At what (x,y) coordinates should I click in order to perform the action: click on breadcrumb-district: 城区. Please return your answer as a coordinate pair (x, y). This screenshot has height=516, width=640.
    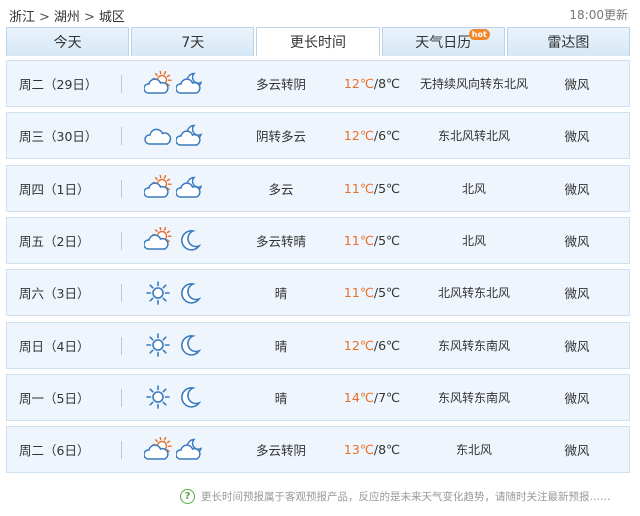
    Looking at the image, I should click on (112, 17).